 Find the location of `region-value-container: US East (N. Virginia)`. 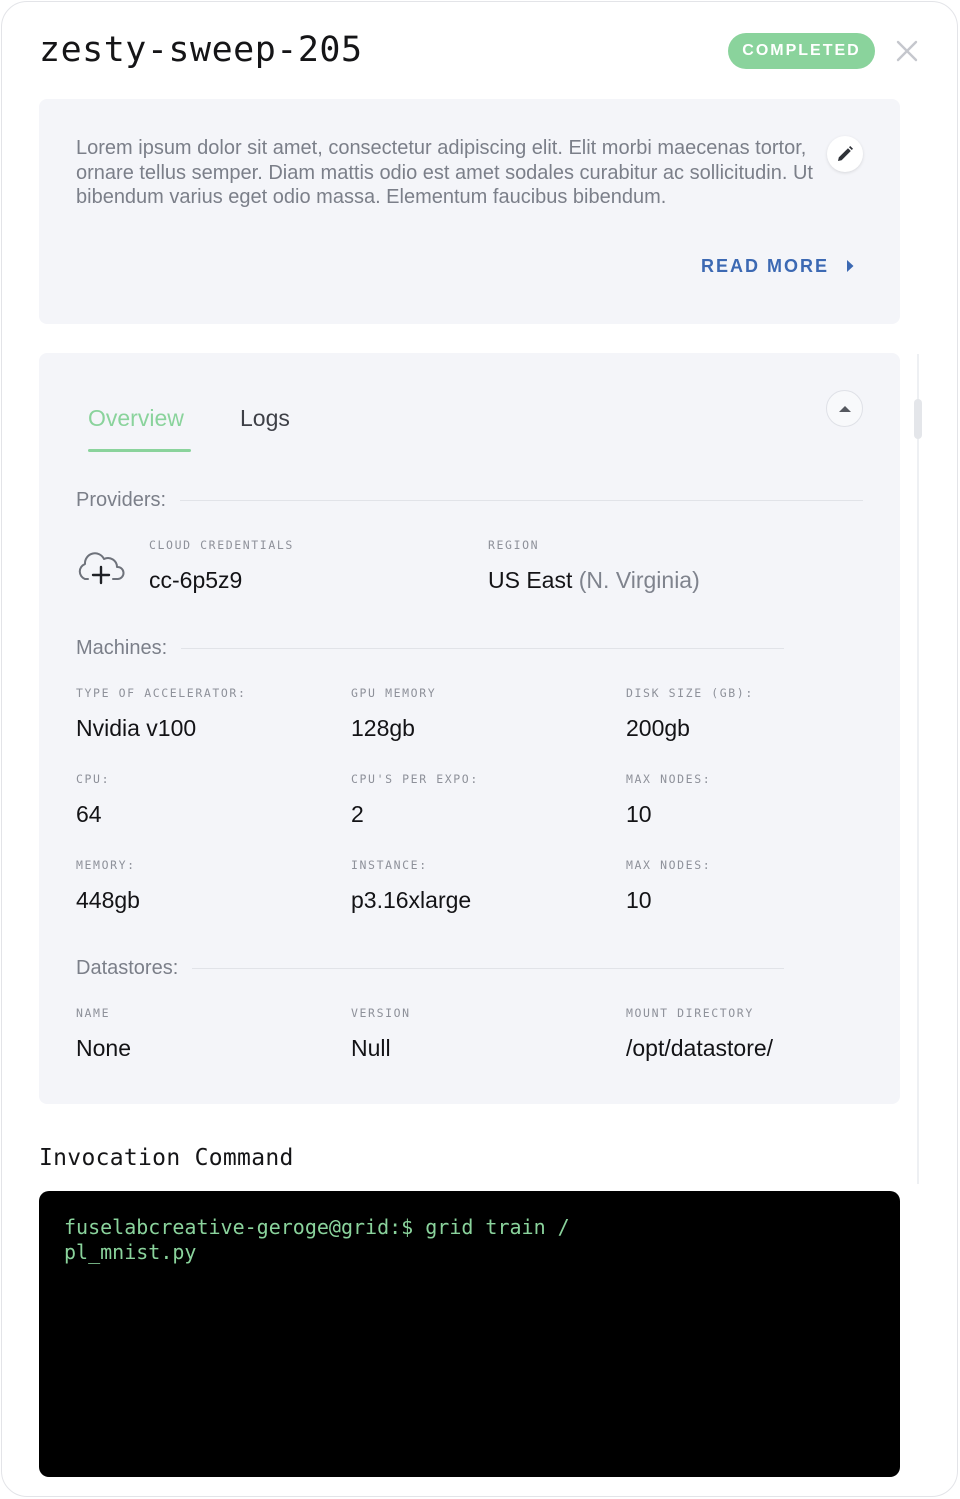

region-value-container: US East (N. Virginia) is located at coordinates (594, 580).